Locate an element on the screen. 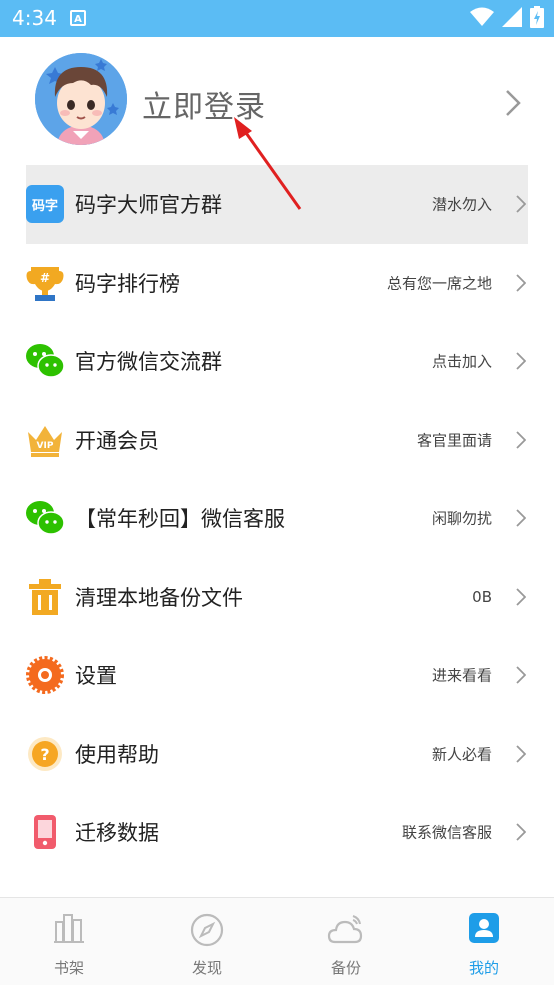 The height and width of the screenshot is (985, 554). tab-bookshelf: 书架 is located at coordinates (69, 941).